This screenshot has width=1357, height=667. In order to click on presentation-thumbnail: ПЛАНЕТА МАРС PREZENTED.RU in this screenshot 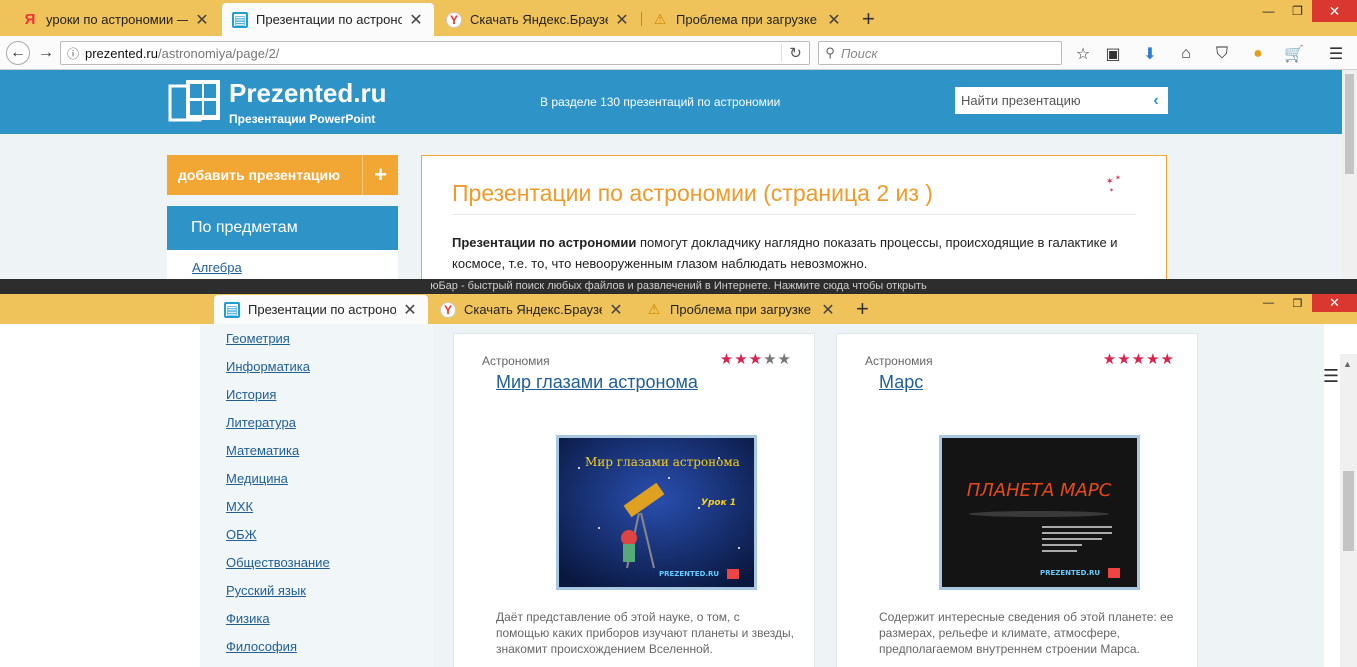, I will do `click(1039, 512)`.